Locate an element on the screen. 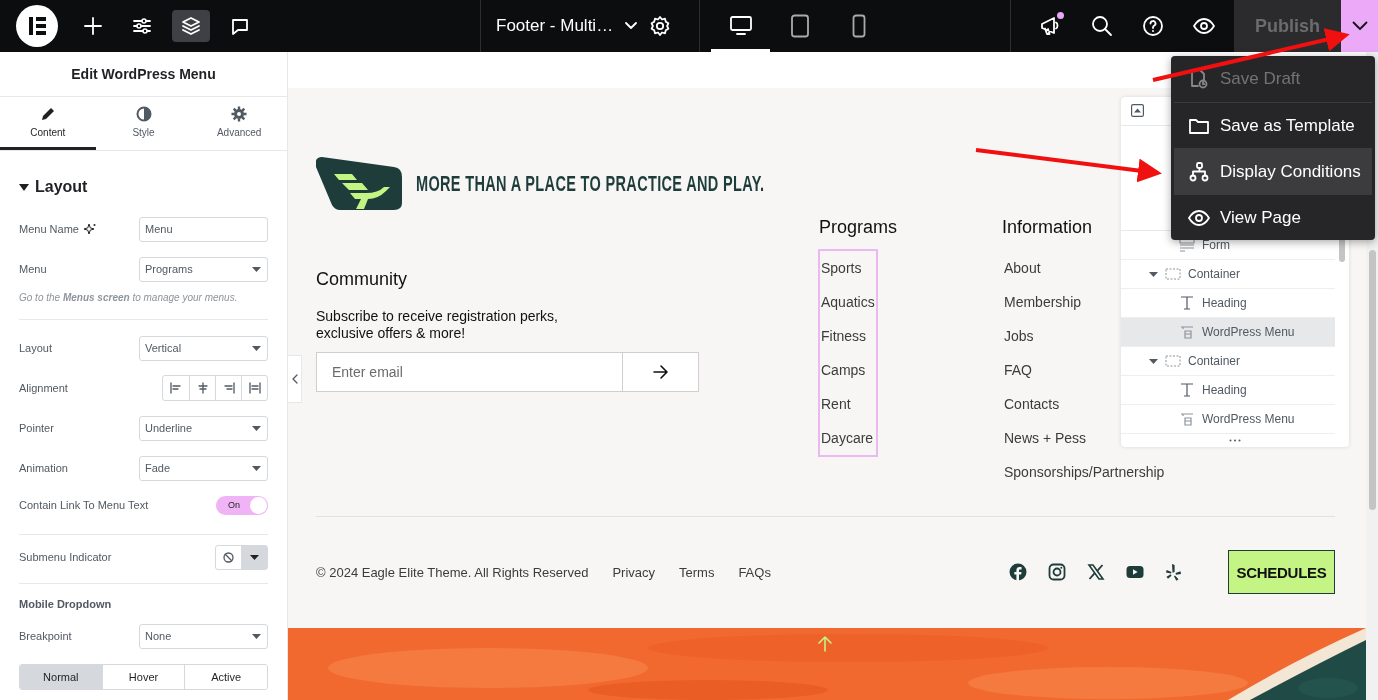 This screenshot has height=700, width=1378. footer-link: Aquatics is located at coordinates (848, 302).